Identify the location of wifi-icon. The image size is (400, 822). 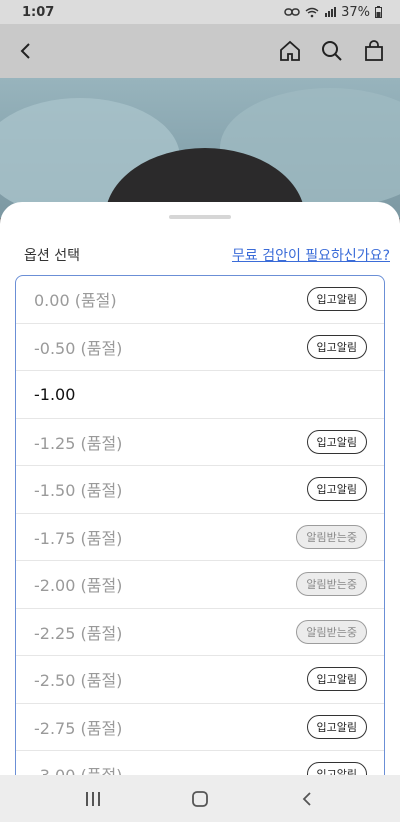
(312, 12).